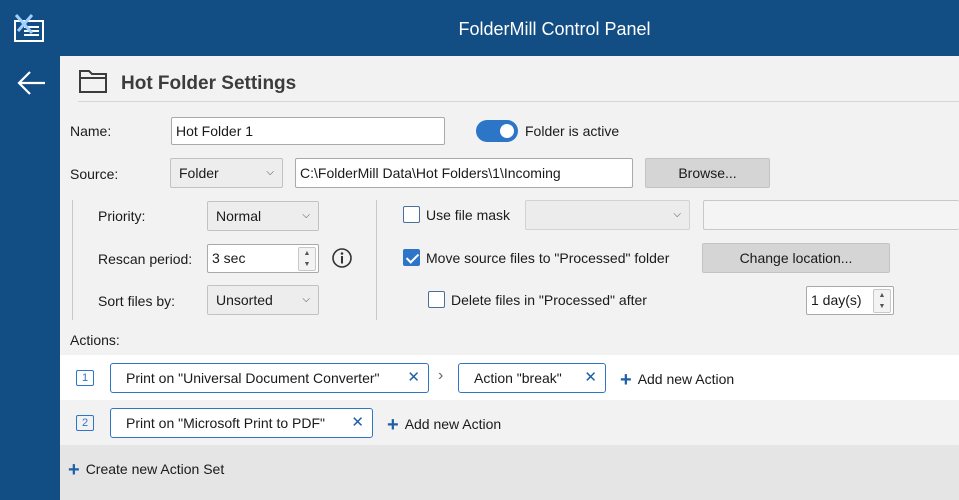  I want to click on create-action-set-label: Create new Action Set, so click(155, 469).